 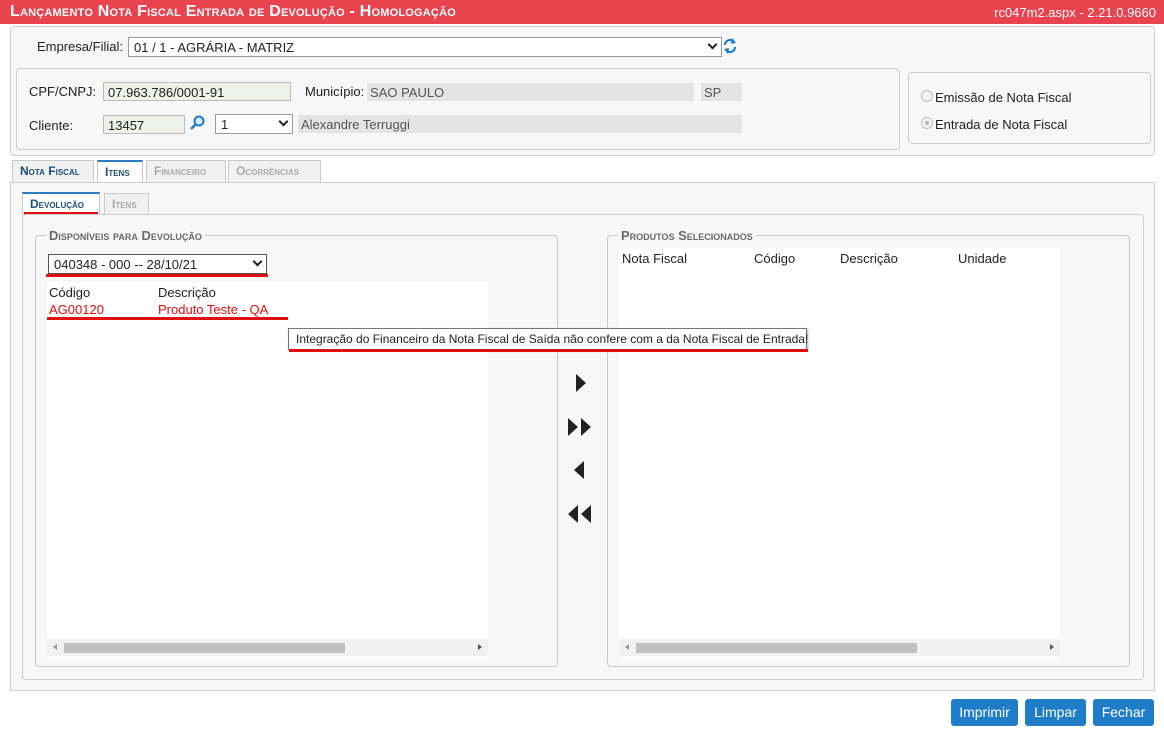 I want to click on empresa-label: Empresa/Filial:, so click(x=80, y=46).